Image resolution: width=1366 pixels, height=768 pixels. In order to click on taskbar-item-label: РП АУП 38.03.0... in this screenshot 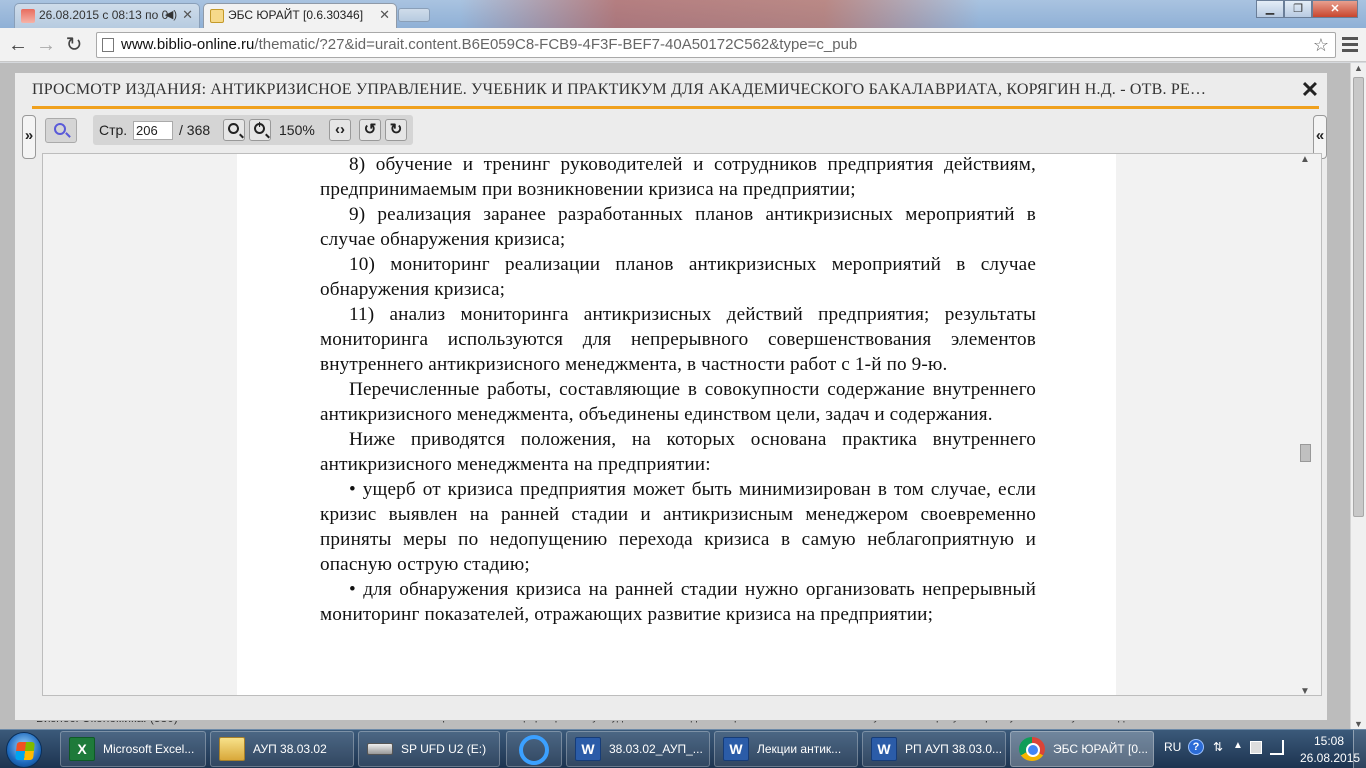, I will do `click(954, 749)`.